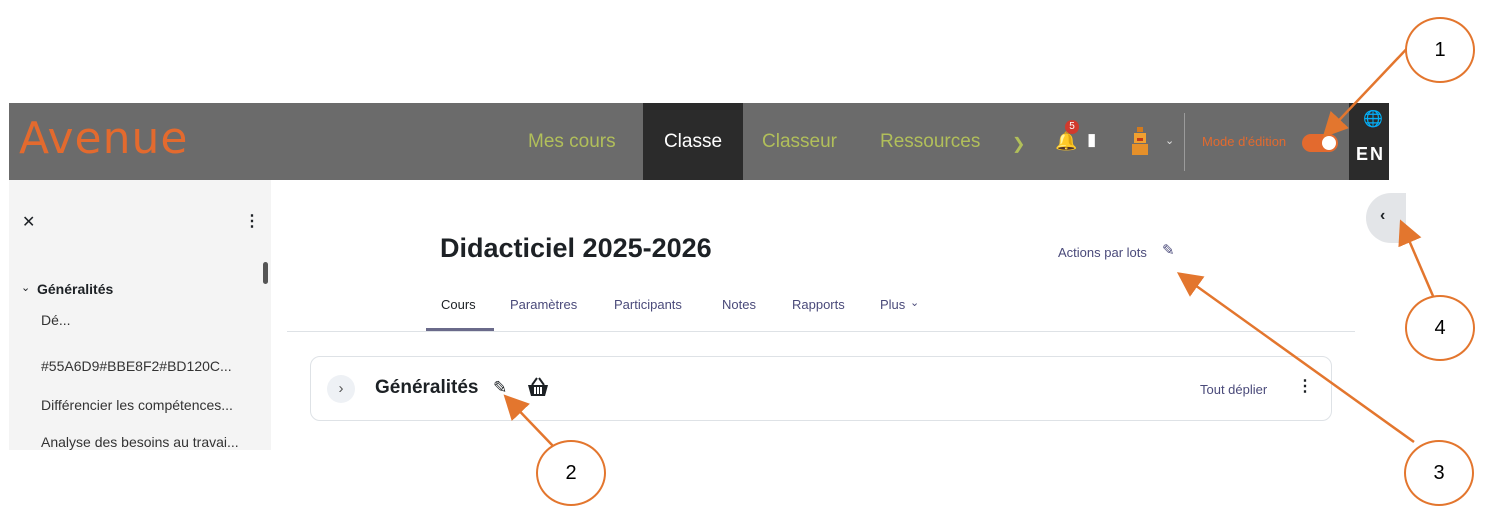  I want to click on tab-parametres: Paramètres, so click(543, 304).